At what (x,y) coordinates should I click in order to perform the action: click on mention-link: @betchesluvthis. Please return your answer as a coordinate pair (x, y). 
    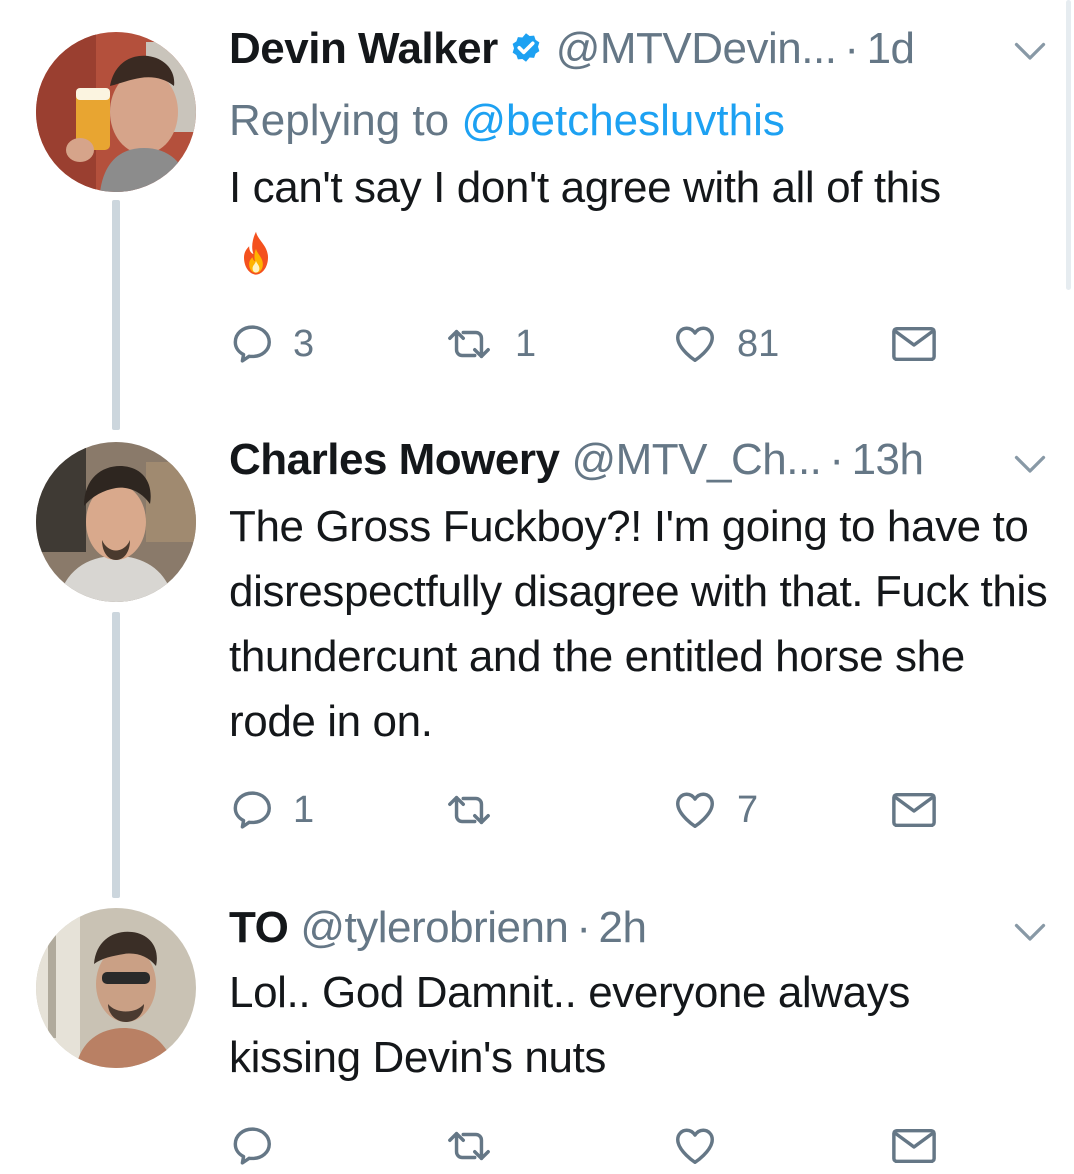
    Looking at the image, I should click on (623, 120).